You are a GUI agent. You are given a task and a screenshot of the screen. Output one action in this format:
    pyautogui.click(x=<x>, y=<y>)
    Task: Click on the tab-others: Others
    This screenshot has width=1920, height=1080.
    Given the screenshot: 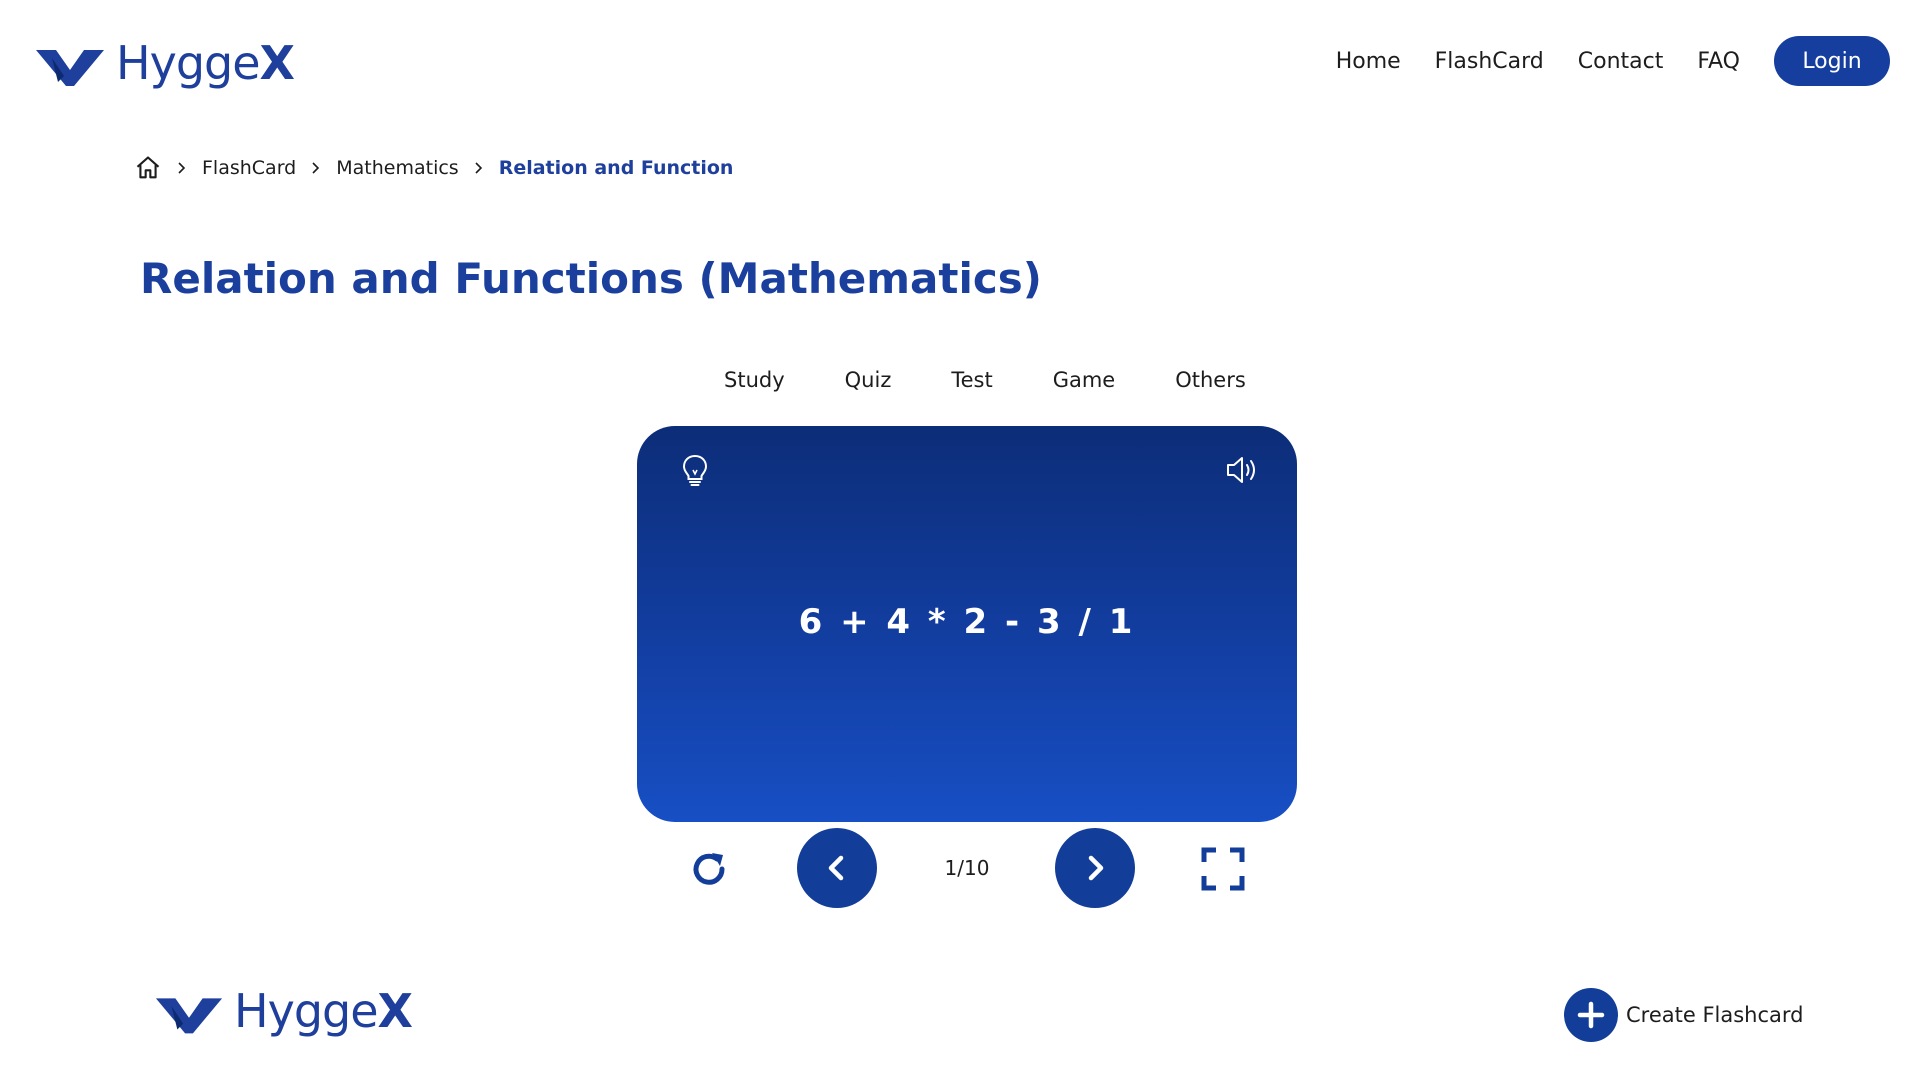 What is the action you would take?
    pyautogui.click(x=1210, y=380)
    